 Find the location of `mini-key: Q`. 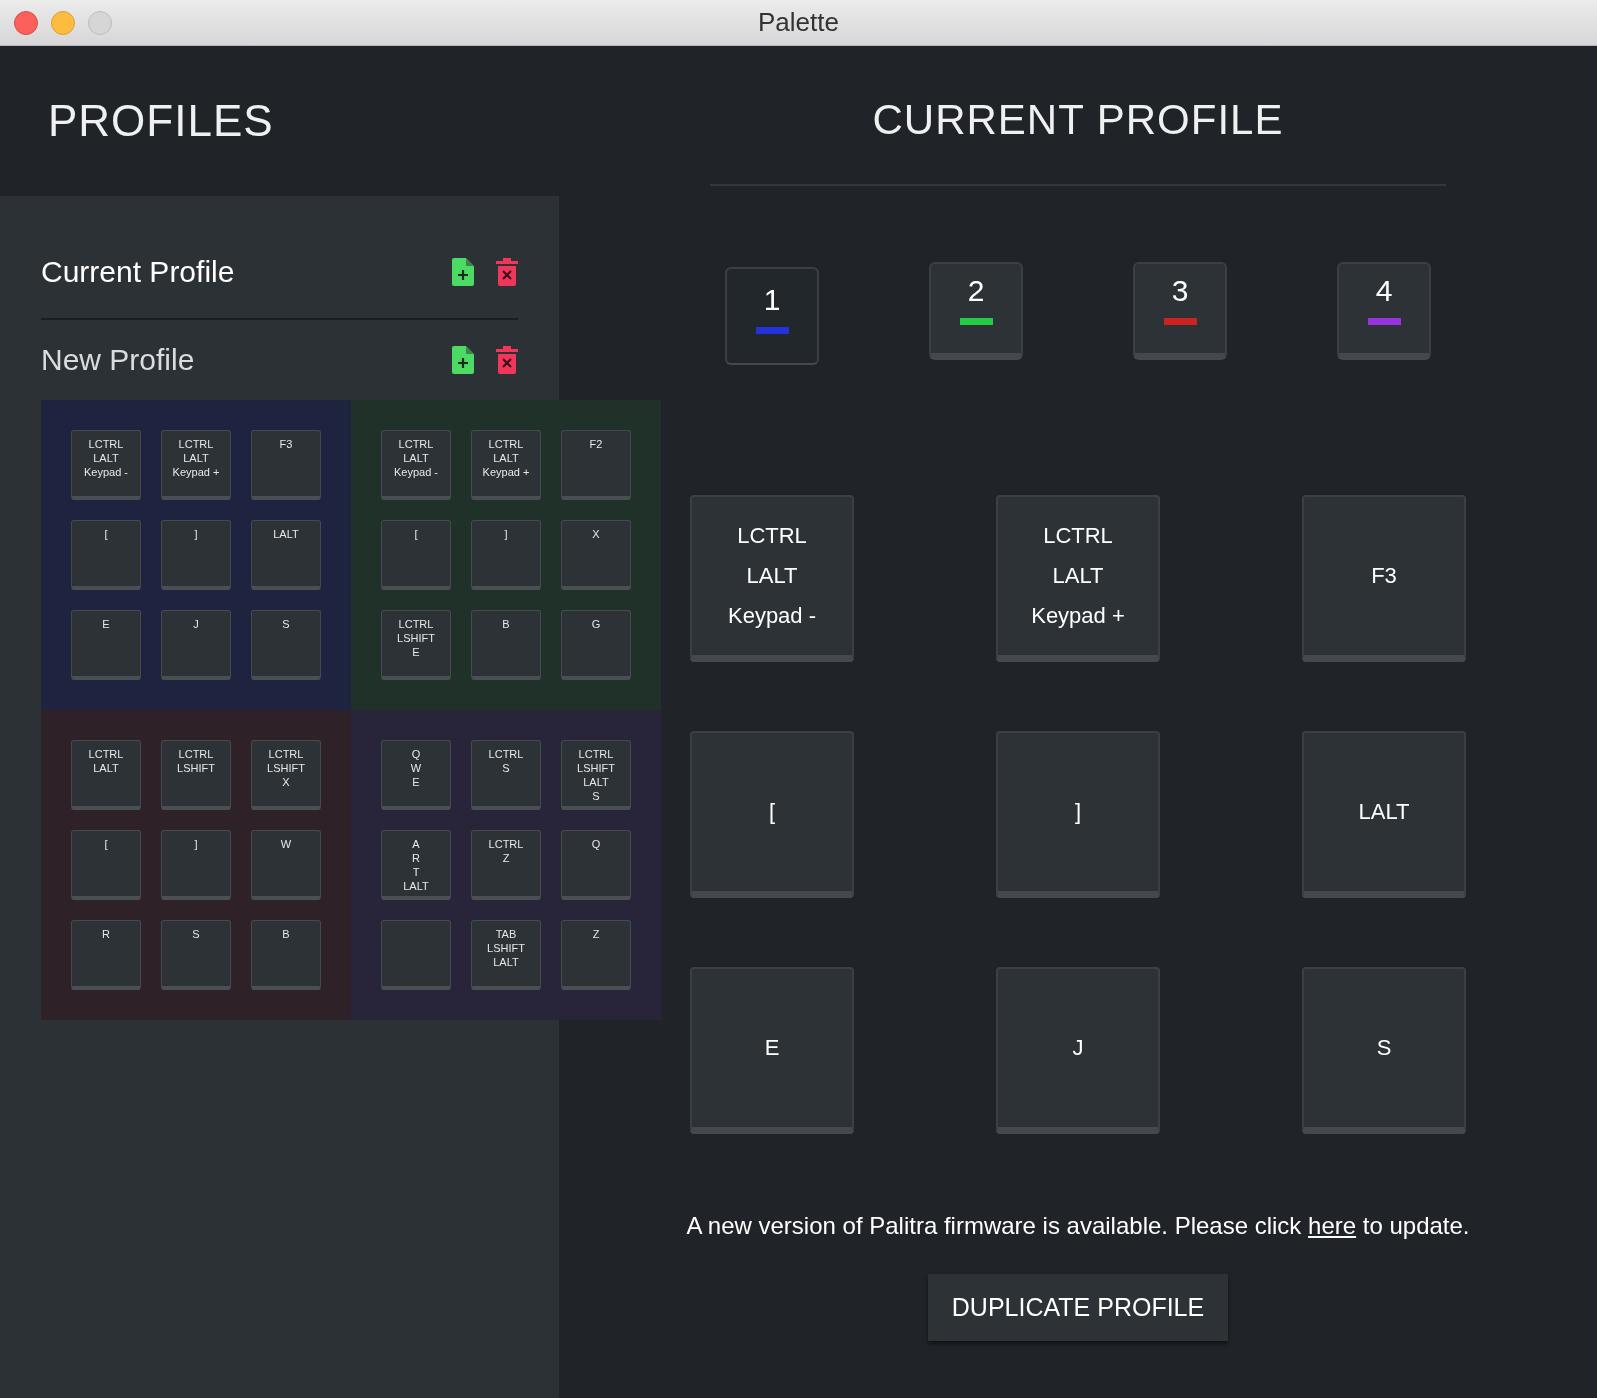

mini-key: Q is located at coordinates (596, 865).